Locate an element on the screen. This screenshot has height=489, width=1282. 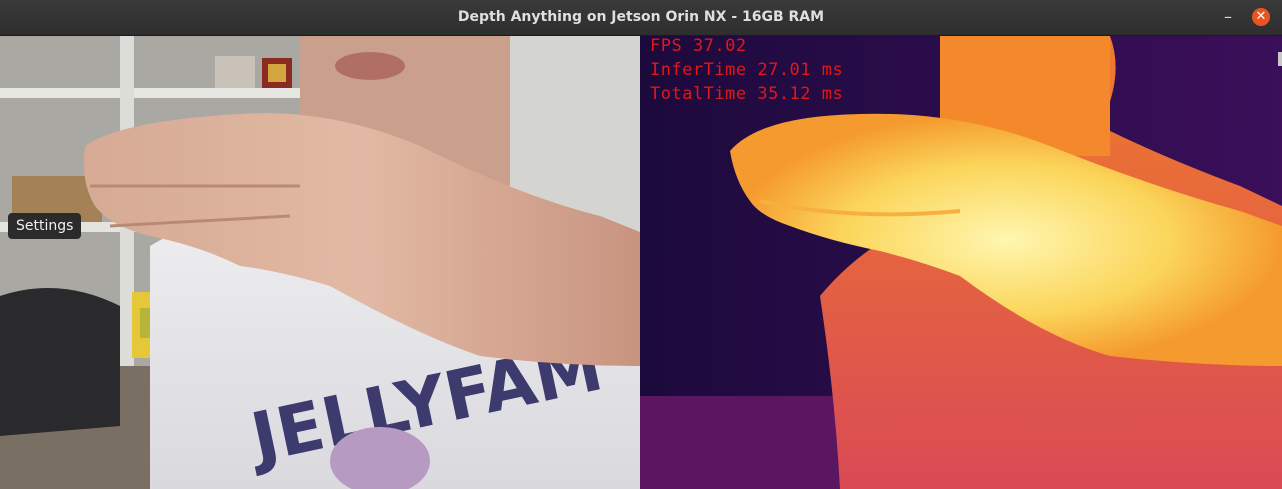
minimize-button: – is located at coordinates (1228, 17).